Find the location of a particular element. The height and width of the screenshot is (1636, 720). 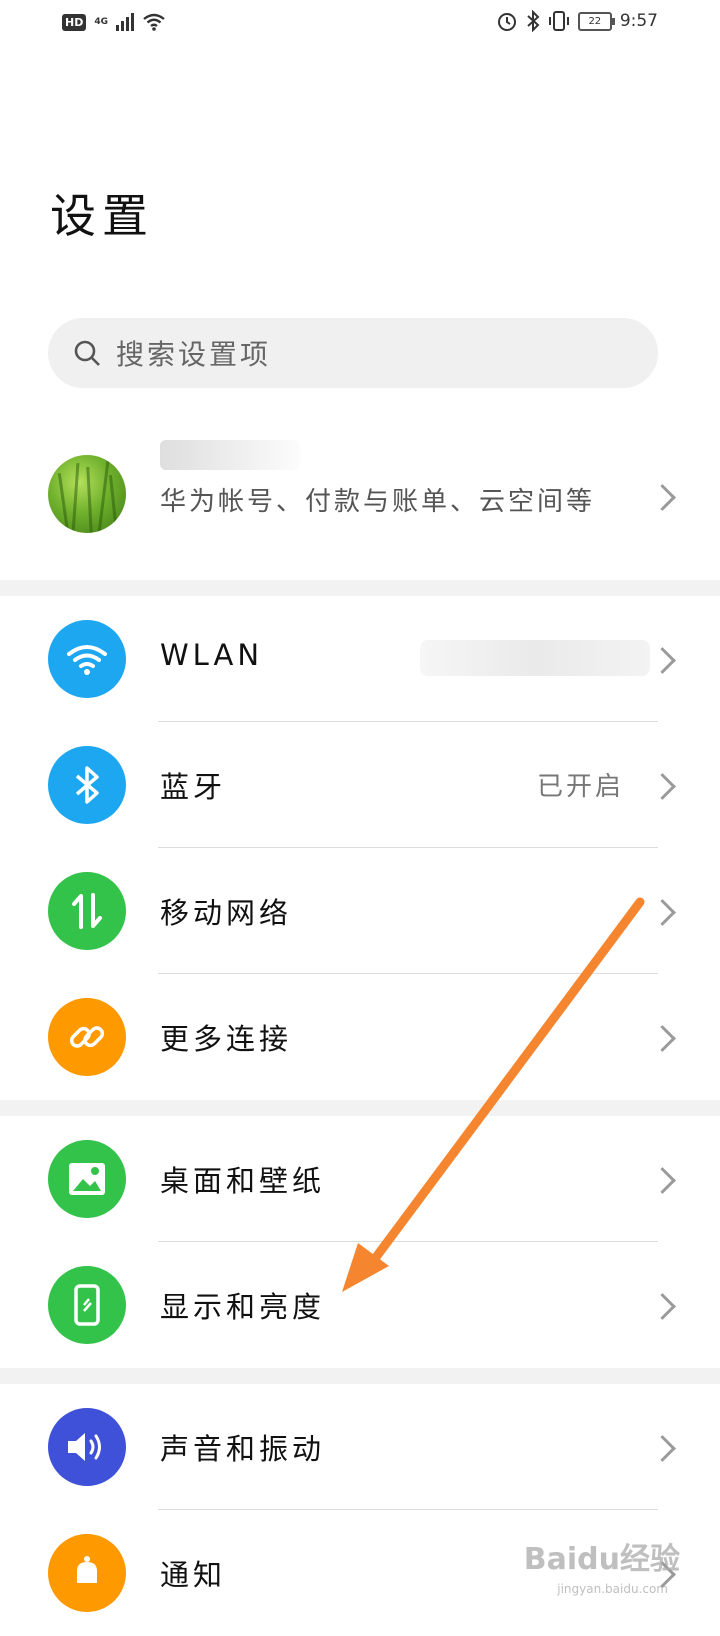

row-label: 蓝牙 is located at coordinates (193, 787).